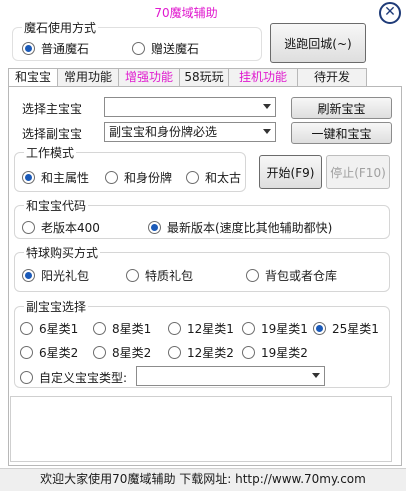 This screenshot has height=491, width=406. What do you see at coordinates (223, 178) in the screenshot?
I see `radio-label: 和太古` at bounding box center [223, 178].